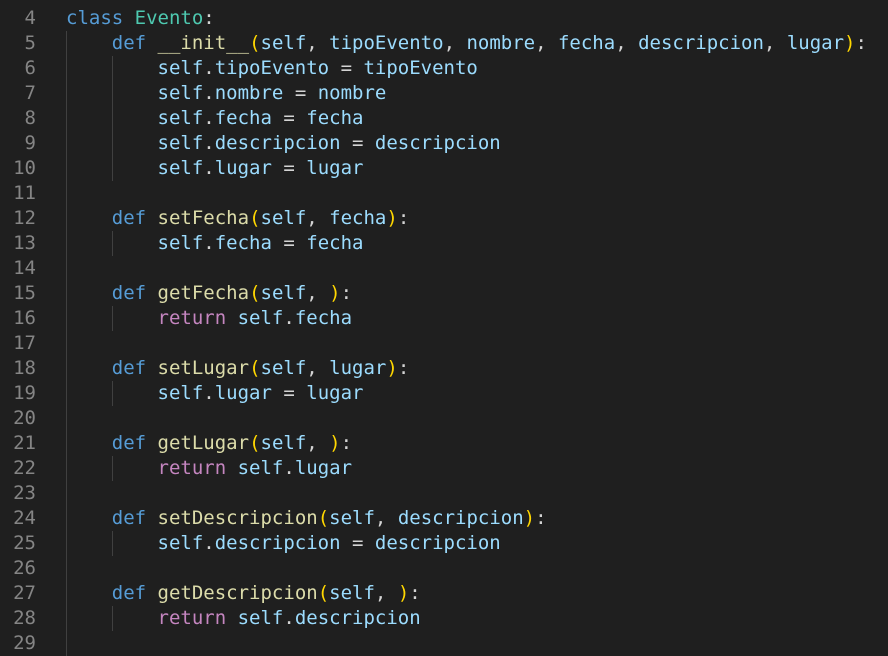 The width and height of the screenshot is (888, 656). I want to click on code-line: 22 return self.lugar, so click(176, 468).